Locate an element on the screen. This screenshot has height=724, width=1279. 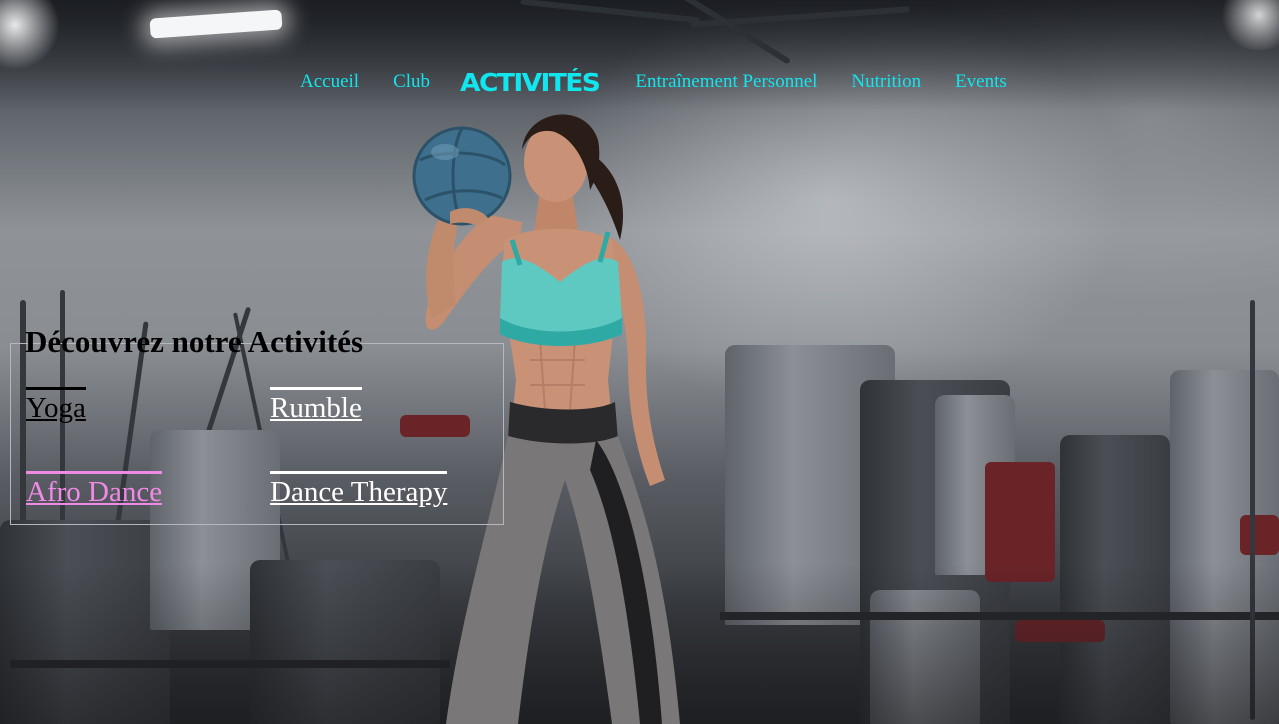
nav-link-nutrition: Nutrition is located at coordinates (886, 82).